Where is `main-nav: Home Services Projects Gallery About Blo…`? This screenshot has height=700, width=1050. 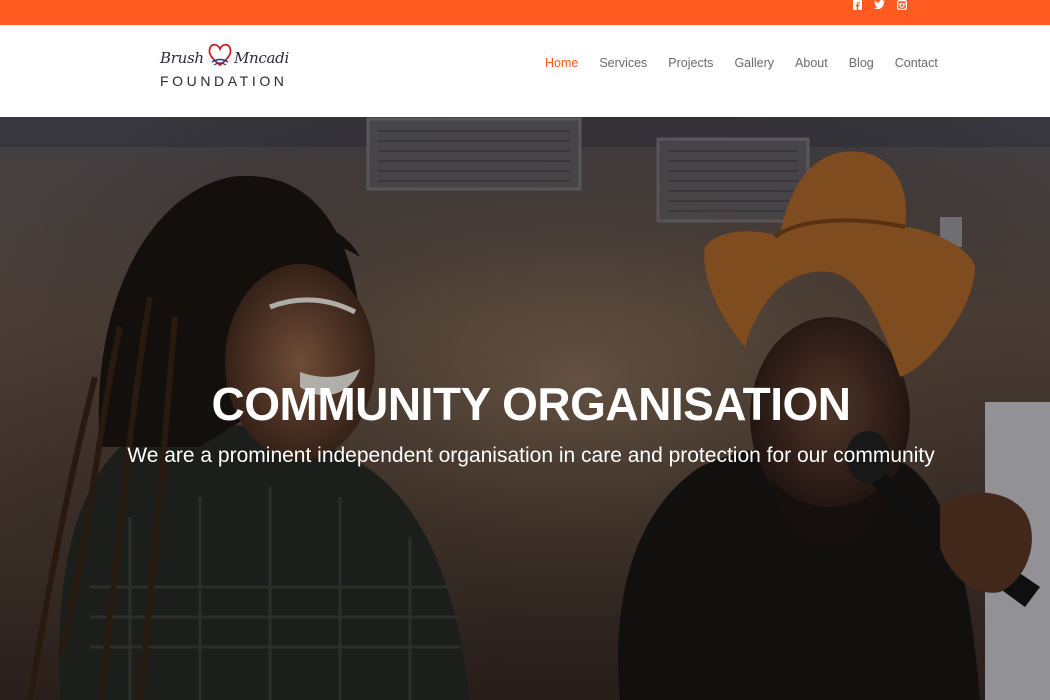 main-nav: Home Services Projects Gallery About Blo… is located at coordinates (752, 63).